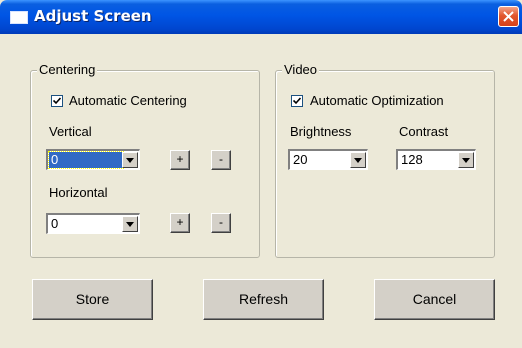 Image resolution: width=522 pixels, height=348 pixels. Describe the element at coordinates (128, 100) in the screenshot. I see `automatic-centering-label: Automatic Centering` at that location.